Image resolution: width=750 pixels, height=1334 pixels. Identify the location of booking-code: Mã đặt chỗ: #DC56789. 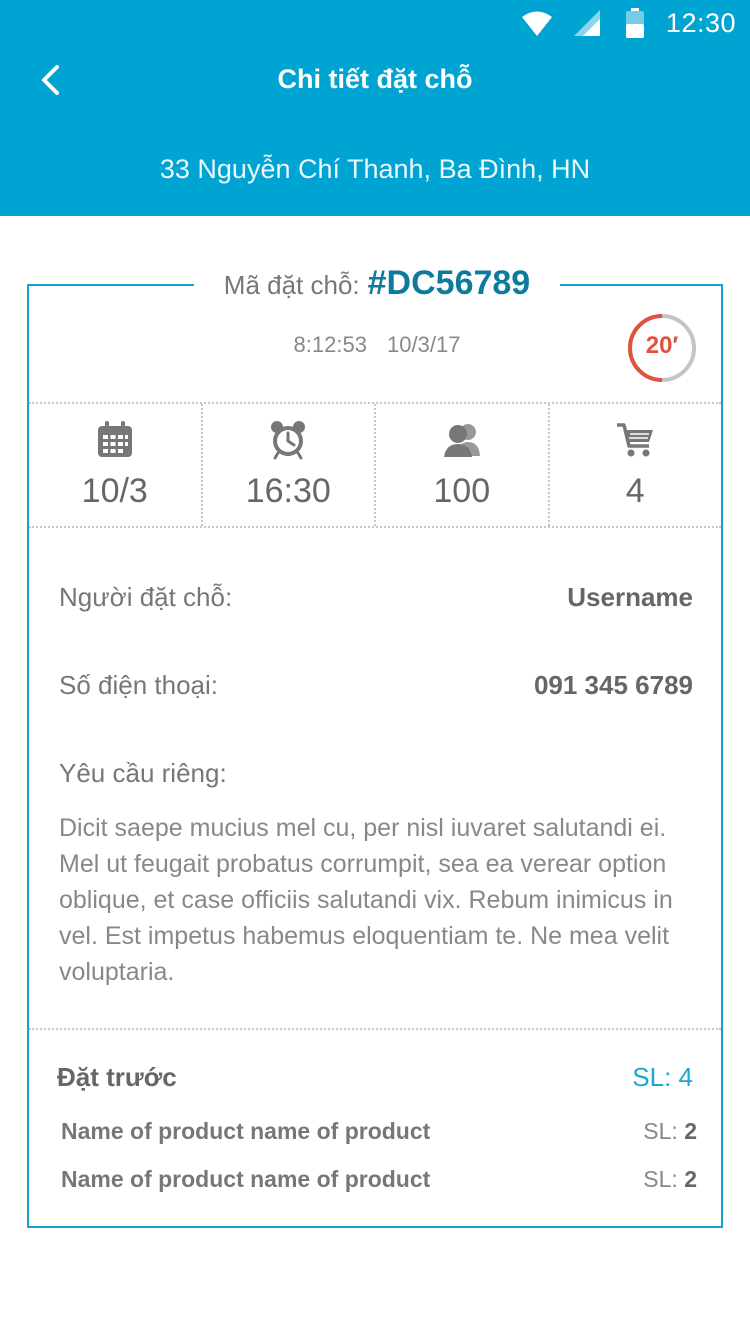
(377, 284).